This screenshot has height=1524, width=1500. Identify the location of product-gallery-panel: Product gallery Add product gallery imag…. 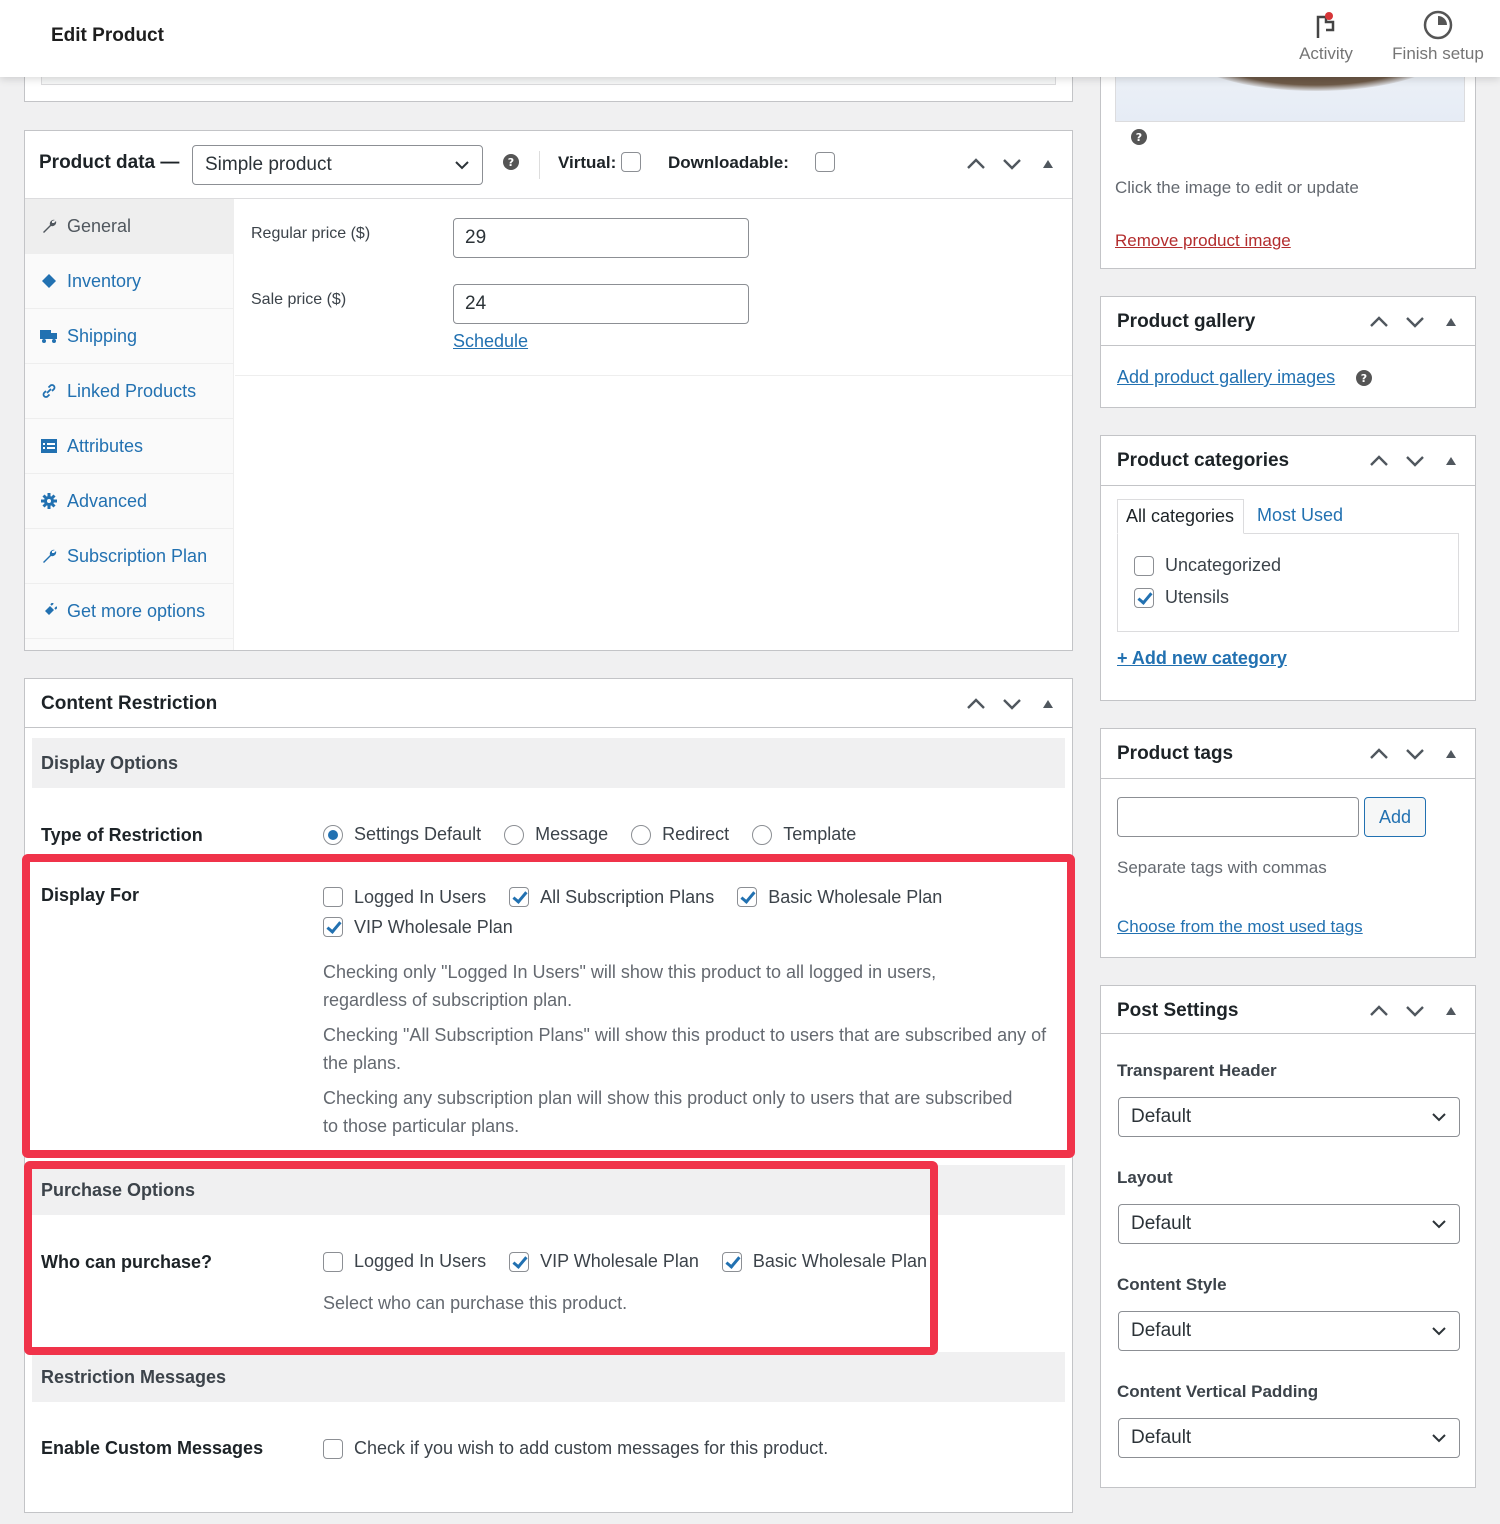
(1288, 352).